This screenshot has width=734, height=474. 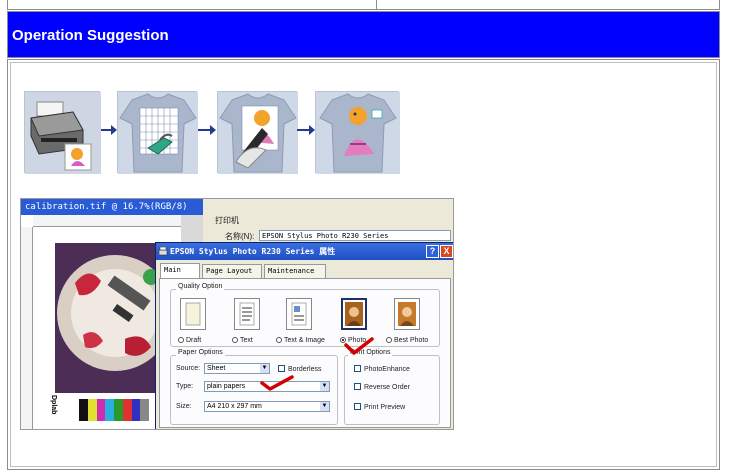 I want to click on printer-icon, so click(x=63, y=133).